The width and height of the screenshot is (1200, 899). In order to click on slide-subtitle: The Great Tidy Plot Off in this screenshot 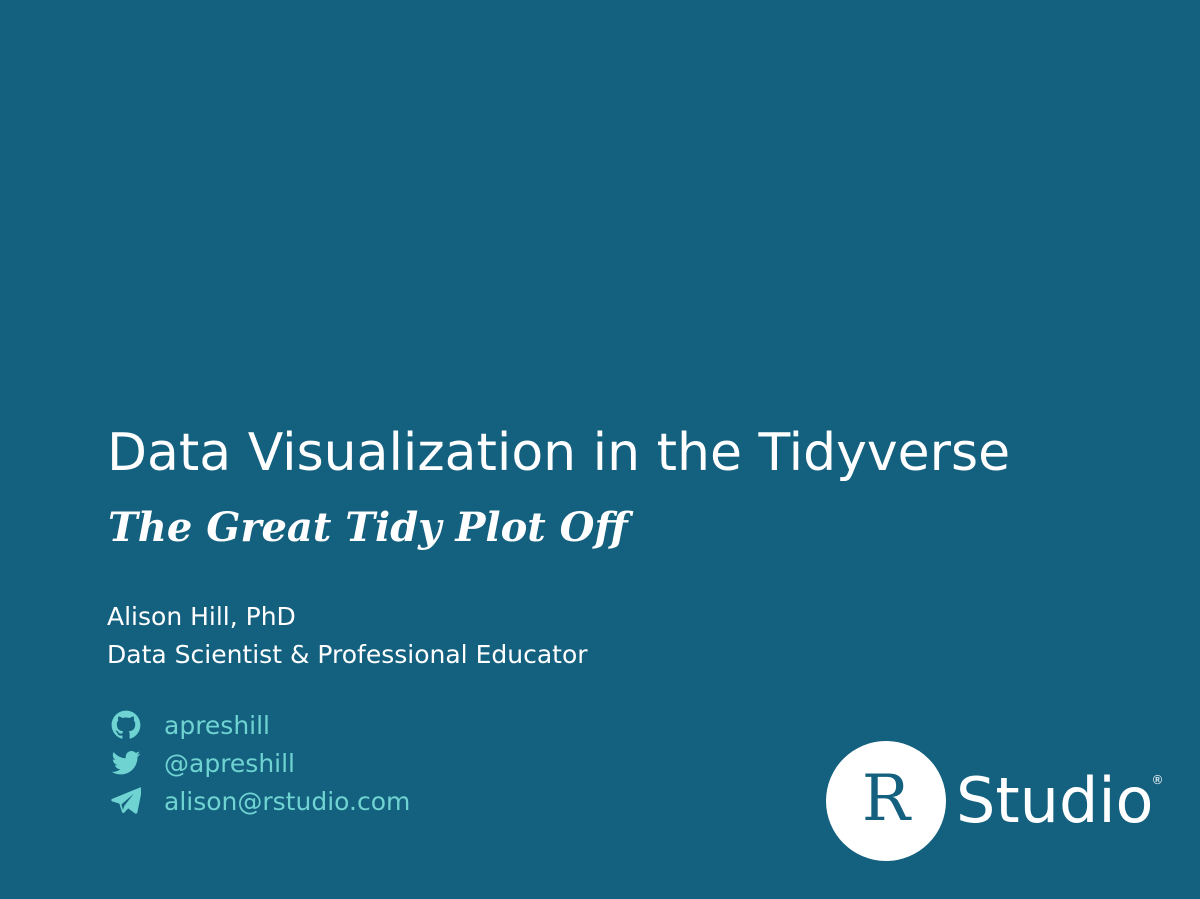, I will do `click(368, 527)`.